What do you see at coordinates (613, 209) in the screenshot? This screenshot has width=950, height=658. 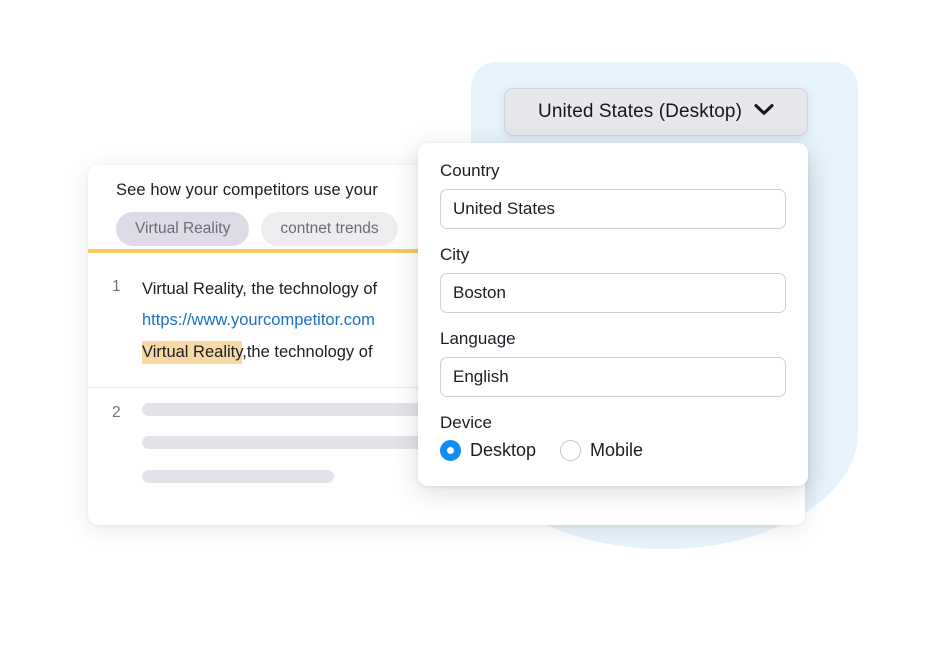 I see `country-input` at bounding box center [613, 209].